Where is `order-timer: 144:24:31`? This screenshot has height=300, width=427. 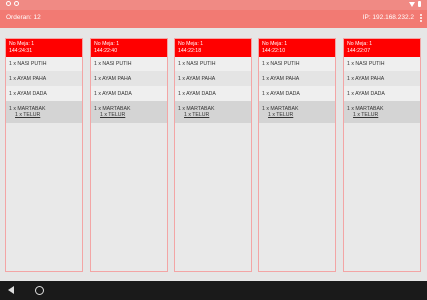 order-timer: 144:24:31 is located at coordinates (21, 51).